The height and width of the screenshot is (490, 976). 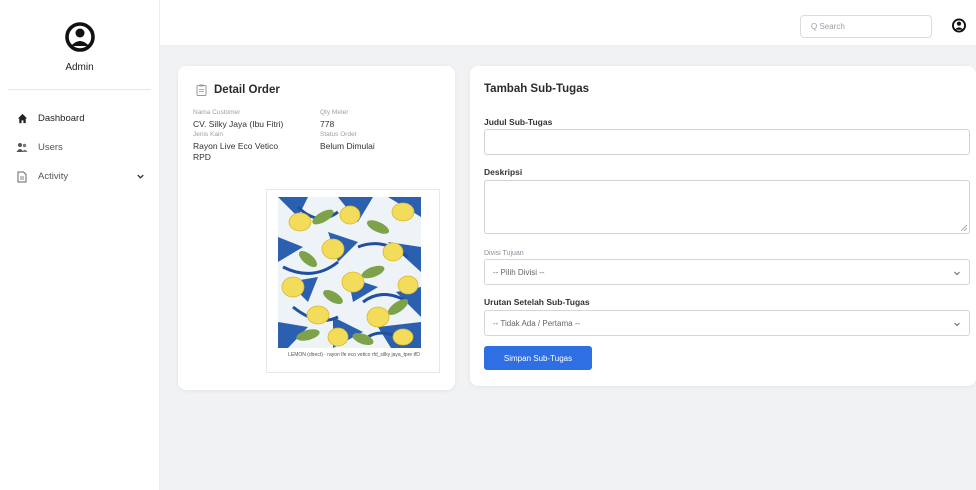 What do you see at coordinates (247, 90) in the screenshot?
I see `detail-order-title-text: Detail Order` at bounding box center [247, 90].